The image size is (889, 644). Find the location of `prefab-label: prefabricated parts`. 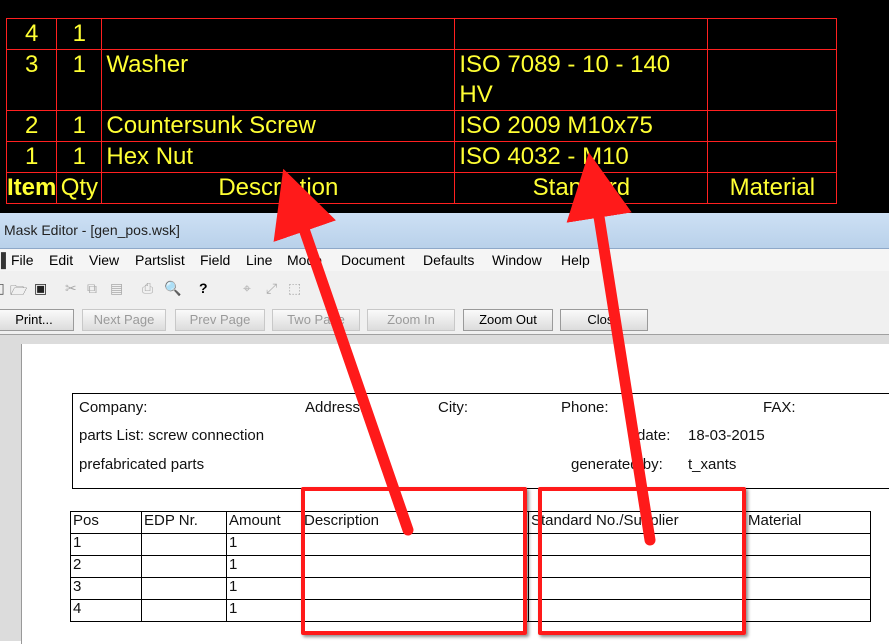

prefab-label: prefabricated parts is located at coordinates (142, 464).